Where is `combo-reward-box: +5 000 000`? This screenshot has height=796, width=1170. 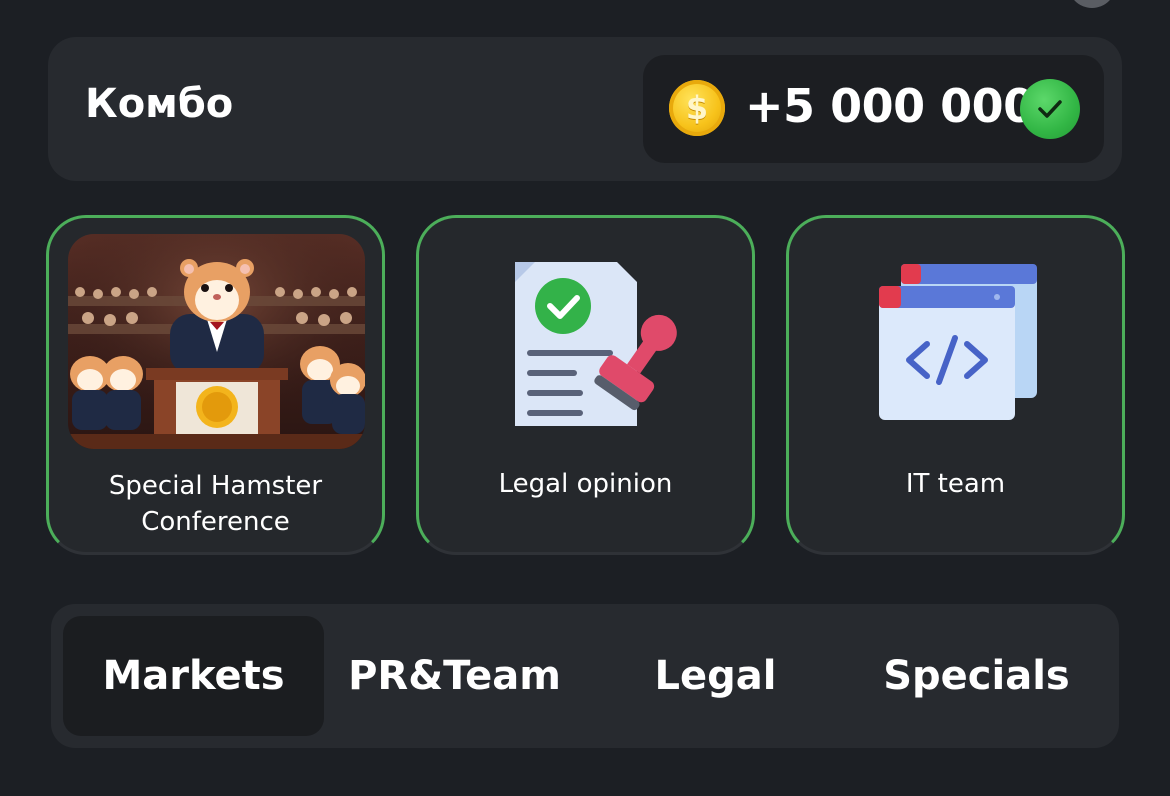
combo-reward-box: +5 000 000 is located at coordinates (873, 109).